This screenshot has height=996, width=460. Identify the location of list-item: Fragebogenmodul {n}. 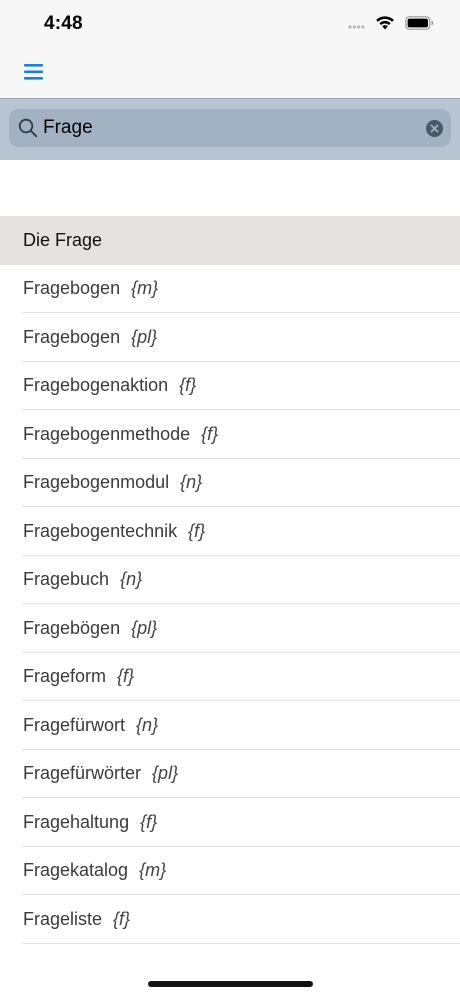
(230, 483).